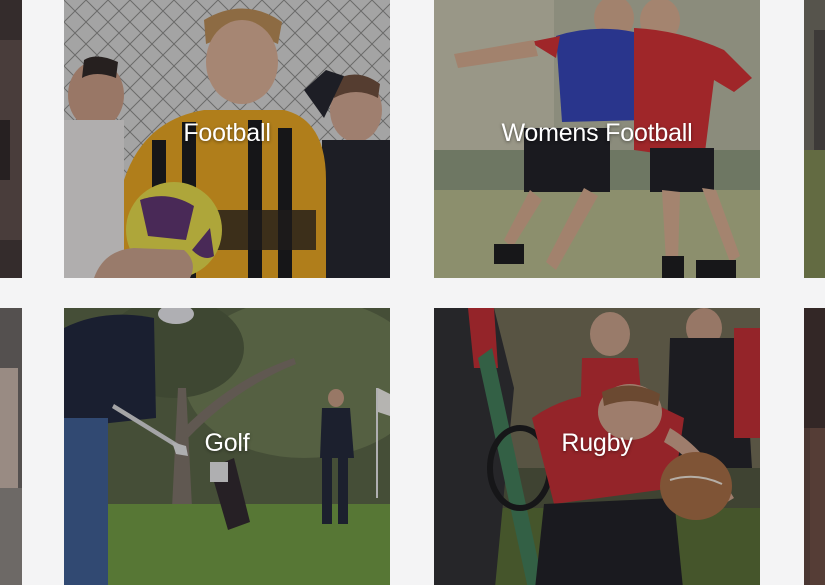  I want to click on tile-label-golf: Golf, so click(227, 443).